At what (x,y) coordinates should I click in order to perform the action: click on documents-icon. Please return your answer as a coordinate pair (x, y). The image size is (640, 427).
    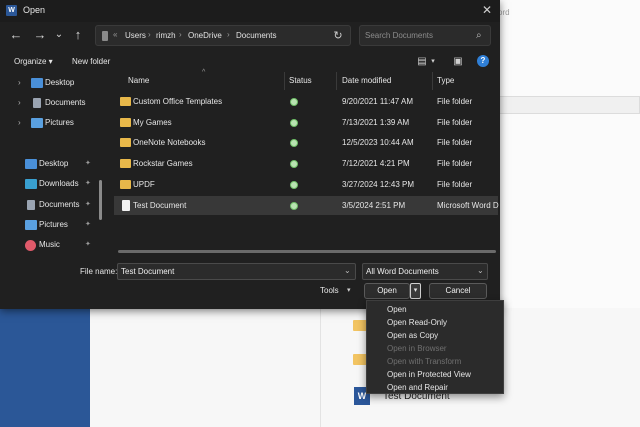
    Looking at the image, I should click on (37, 103).